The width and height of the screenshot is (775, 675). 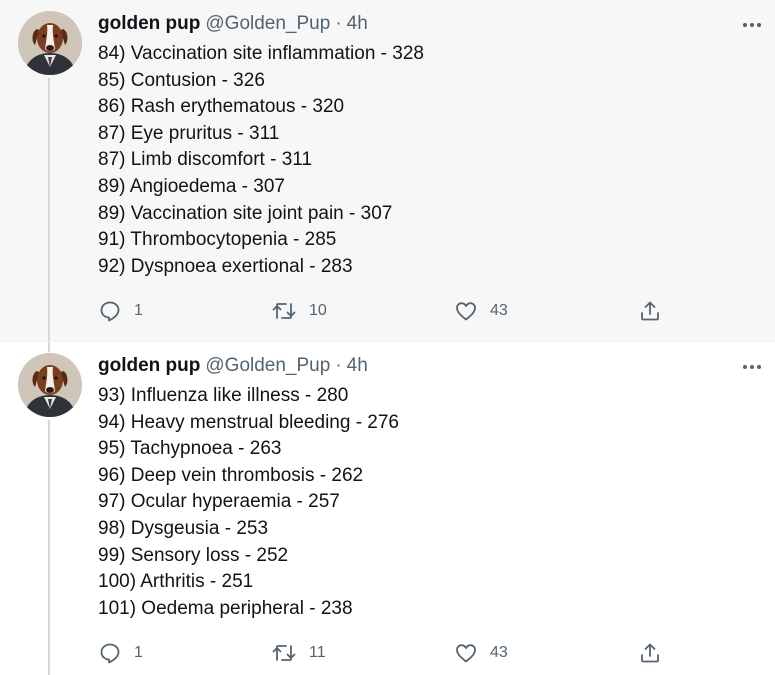 I want to click on tweet-line: 97) Ocular hyperaemia - 257, so click(x=219, y=502).